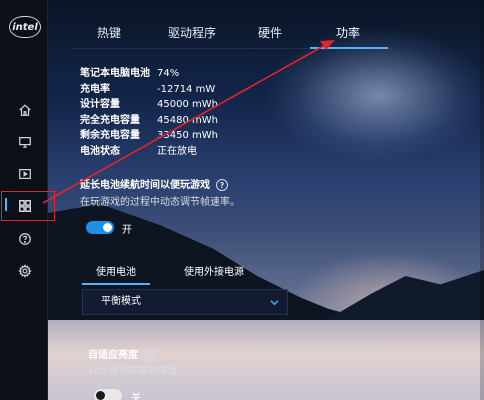 The width and height of the screenshot is (484, 400). What do you see at coordinates (177, 151) in the screenshot?
I see `battery-value: 正在放电` at bounding box center [177, 151].